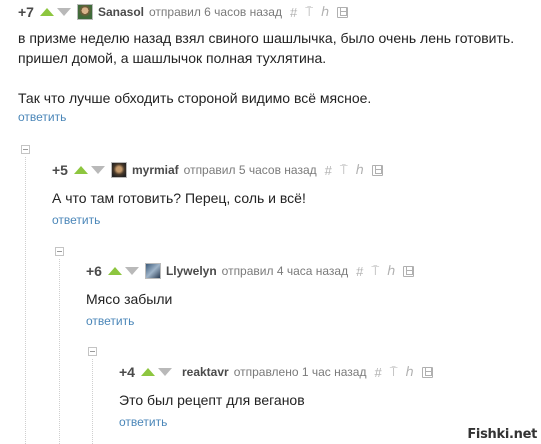 The height and width of the screenshot is (444, 541). Describe the element at coordinates (60, 170) in the screenshot. I see `comment-rating: +5` at that location.